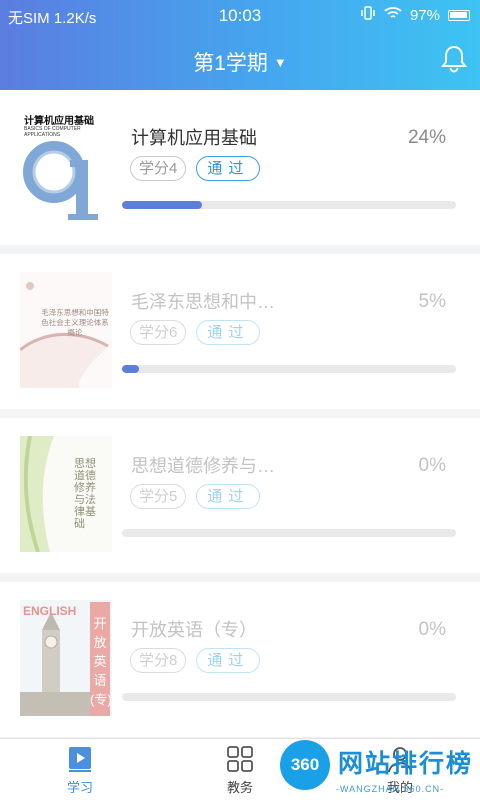  I want to click on watermark-url: -WANGZHAN.360.CN-, so click(390, 789).